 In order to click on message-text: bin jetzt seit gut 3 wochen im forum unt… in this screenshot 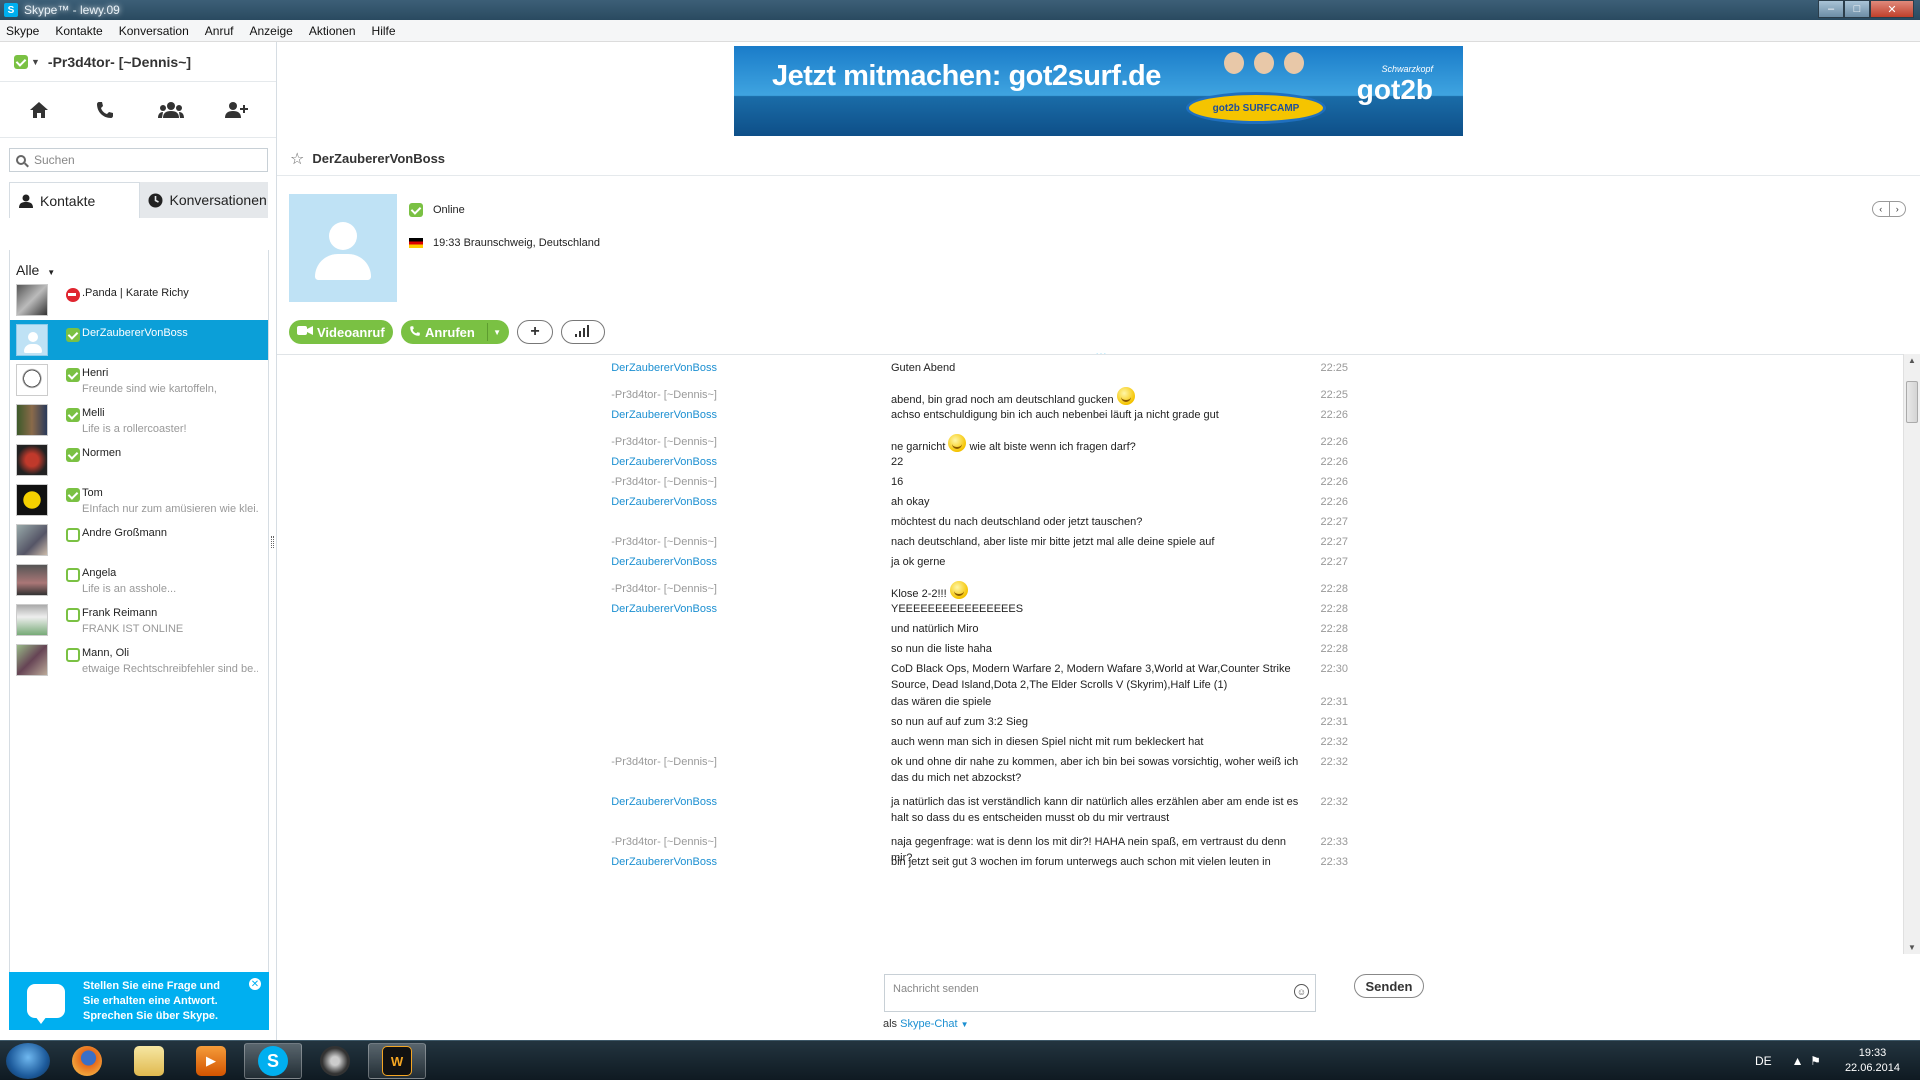, I will do `click(1081, 862)`.